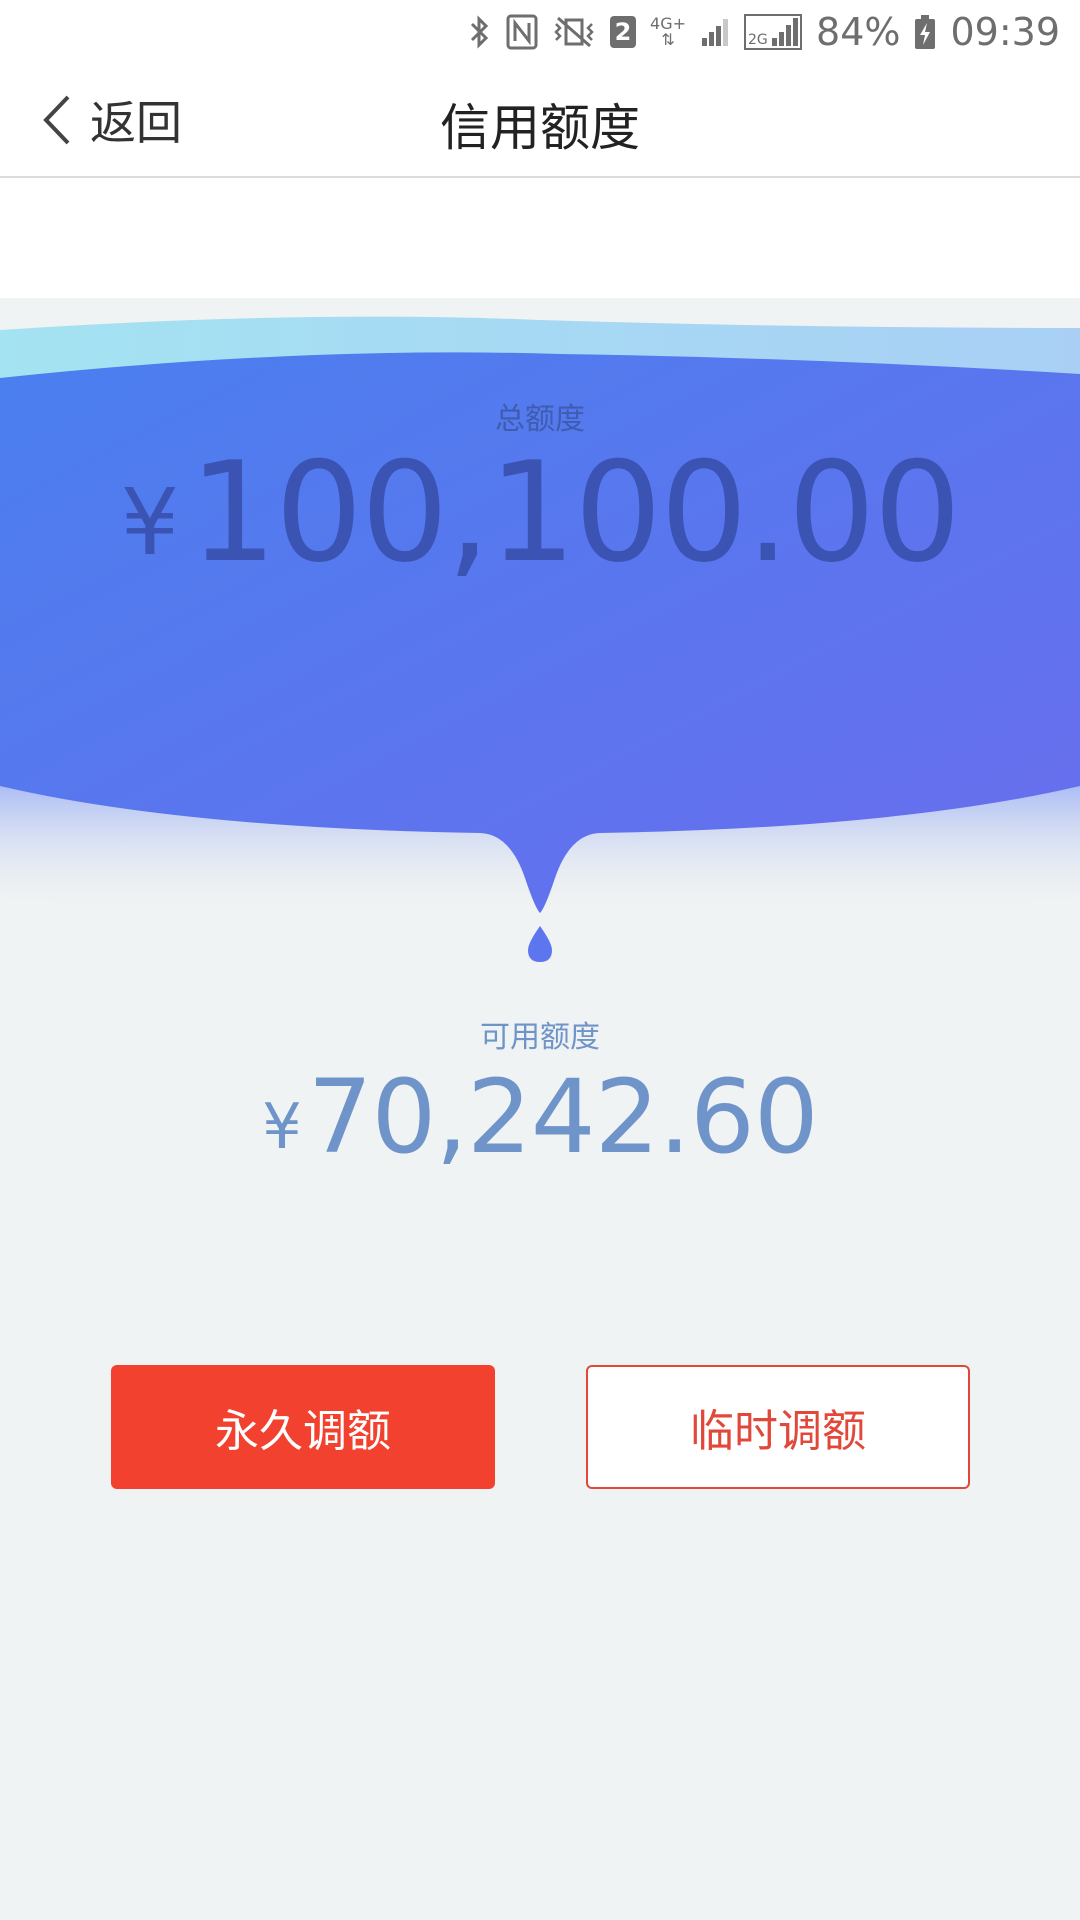 The image size is (1080, 1920). I want to click on total-limit-value: 100,100.00, so click(575, 512).